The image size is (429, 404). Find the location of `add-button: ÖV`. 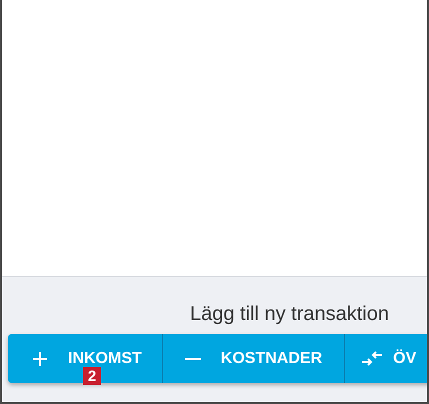

add-button: ÖV is located at coordinates (386, 358).